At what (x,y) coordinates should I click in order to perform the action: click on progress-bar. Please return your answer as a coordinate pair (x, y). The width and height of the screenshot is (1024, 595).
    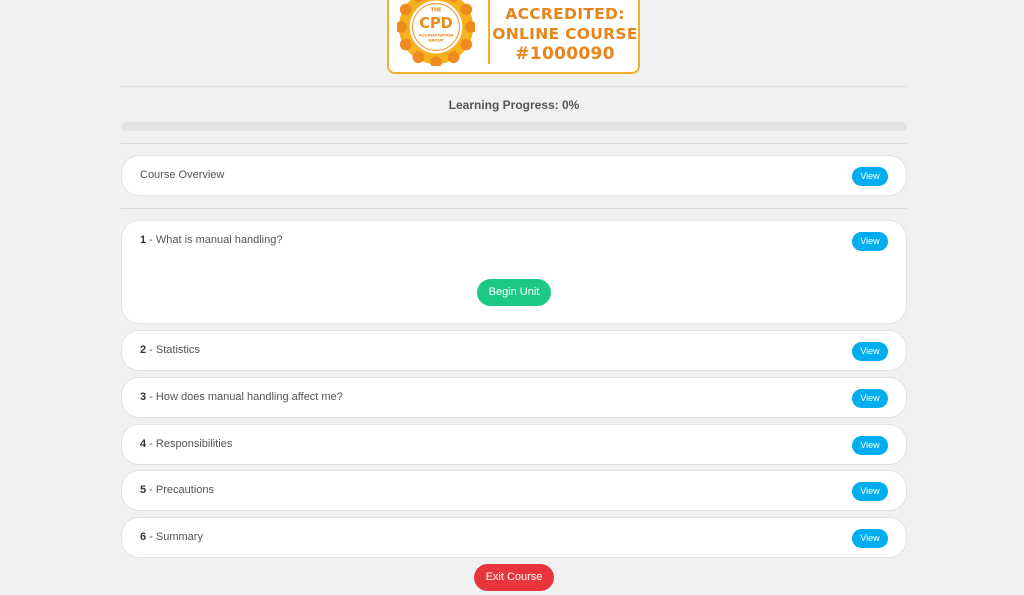
    Looking at the image, I should click on (514, 126).